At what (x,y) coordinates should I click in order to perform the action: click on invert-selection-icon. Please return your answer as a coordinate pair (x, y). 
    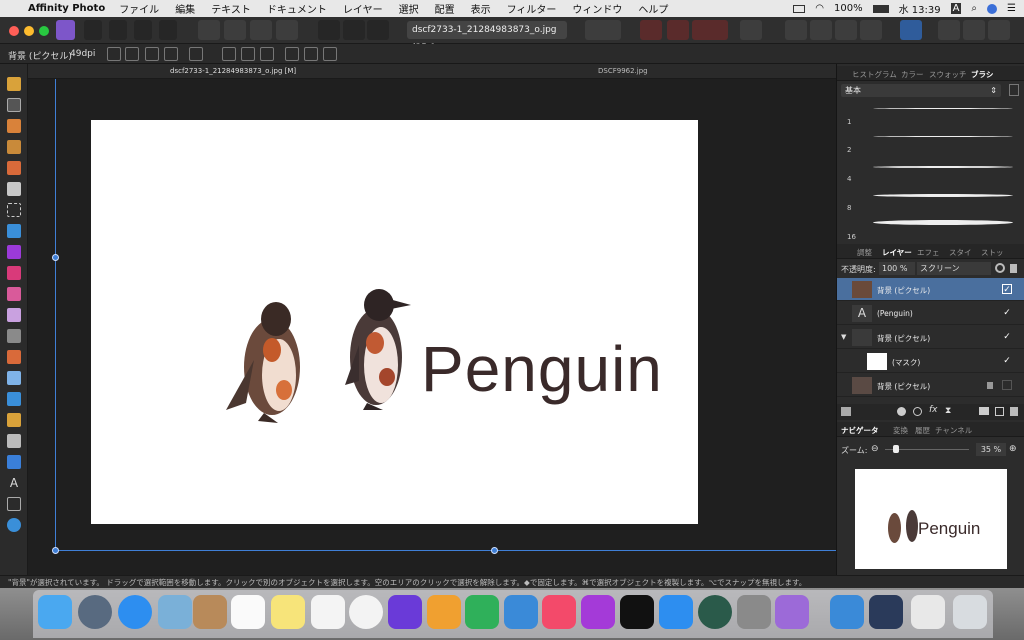
    Looking at the image, I should click on (378, 30).